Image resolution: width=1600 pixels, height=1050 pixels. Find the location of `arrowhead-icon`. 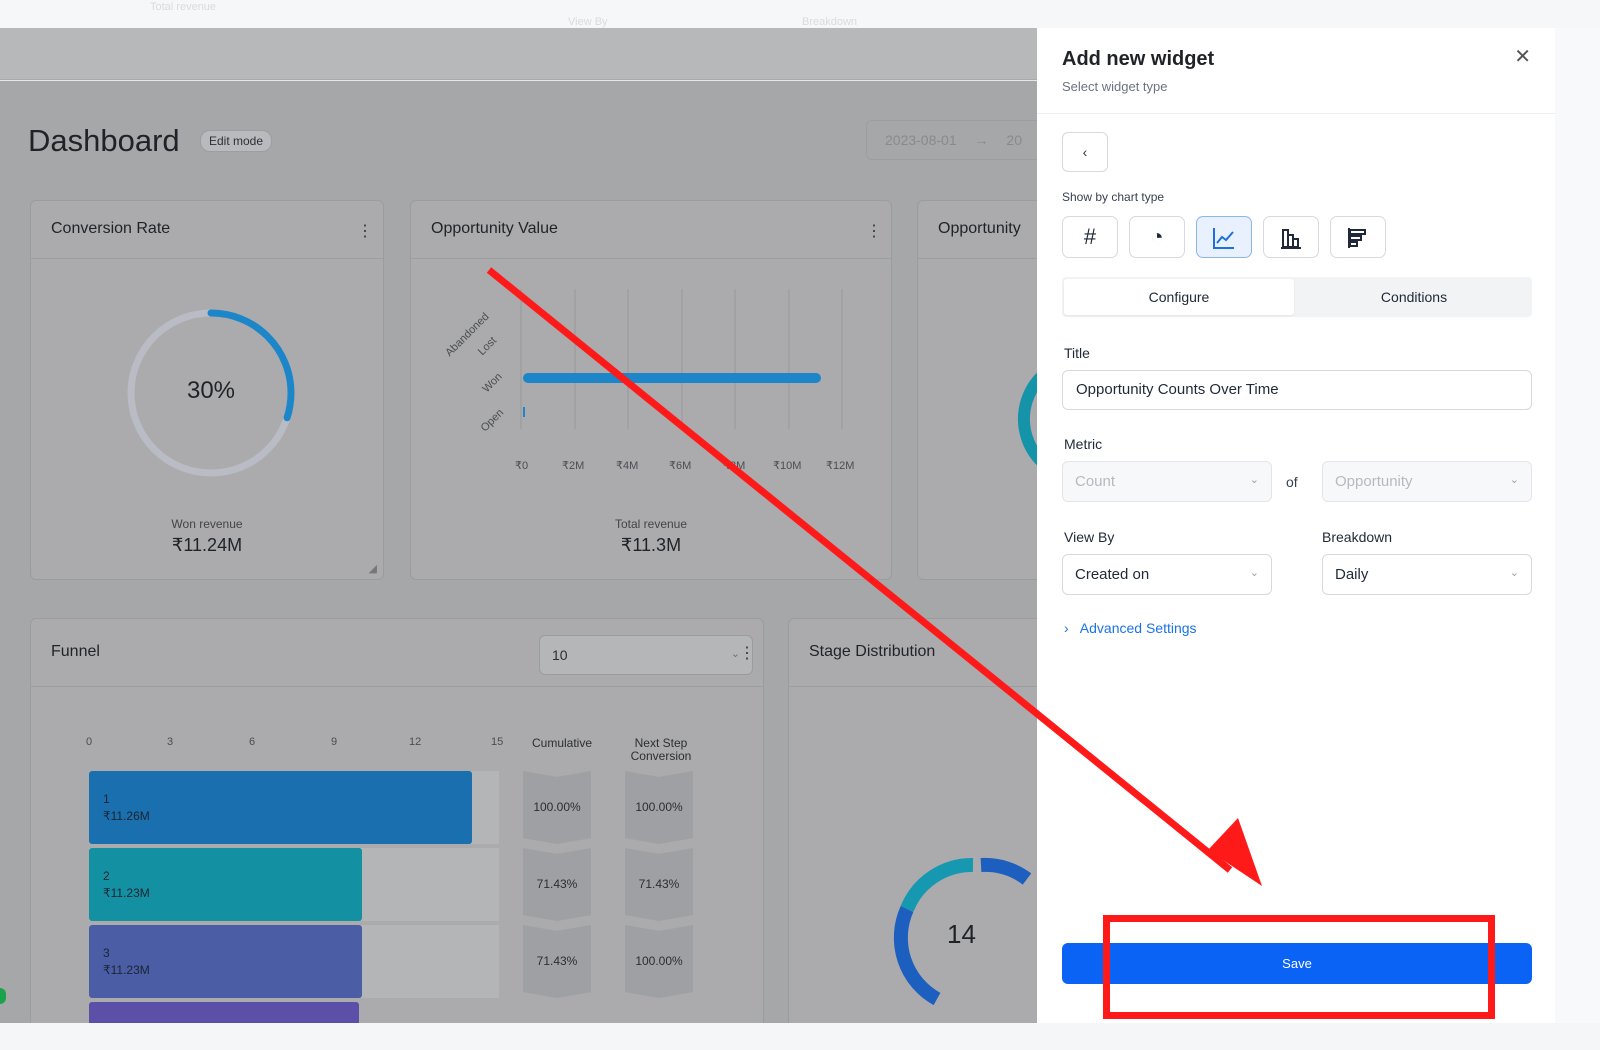

arrowhead-icon is located at coordinates (1235, 852).